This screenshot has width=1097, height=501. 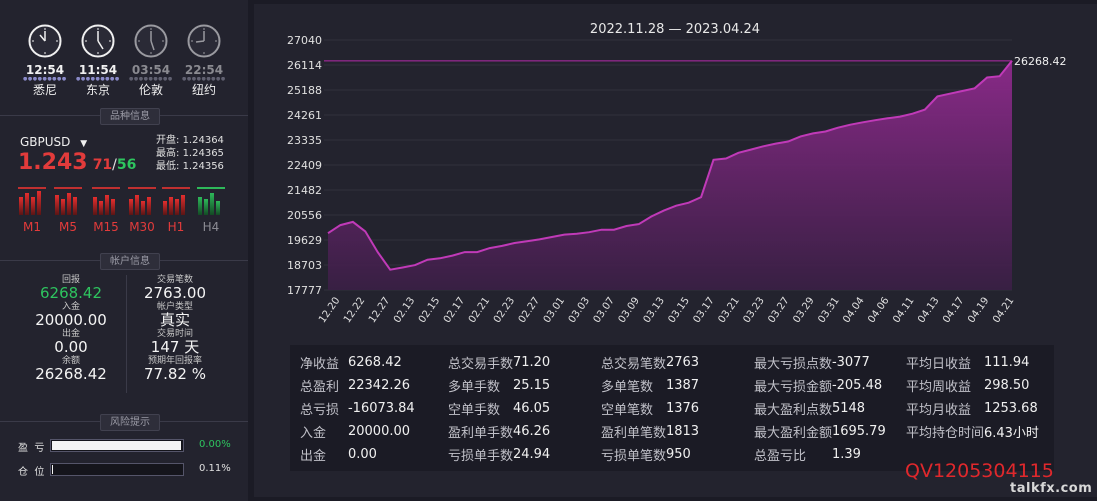 I want to click on stat-value: 1.39, so click(x=846, y=454).